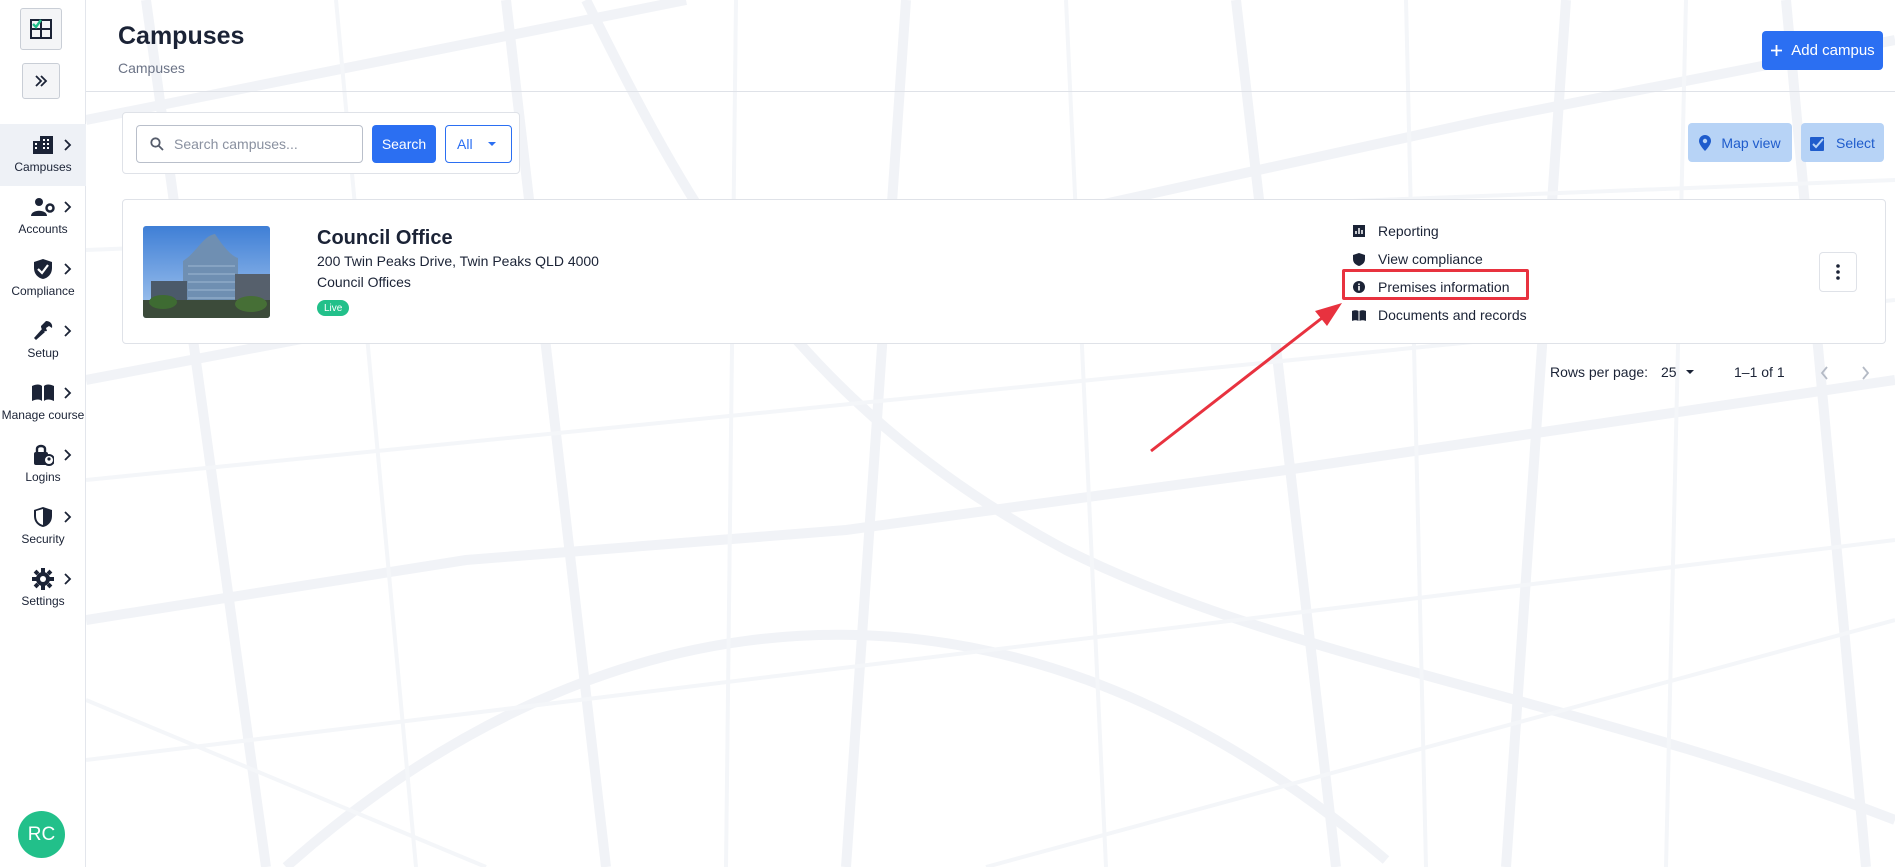 This screenshot has height=867, width=1895. I want to click on add-campus-label: Add campus, so click(1833, 50).